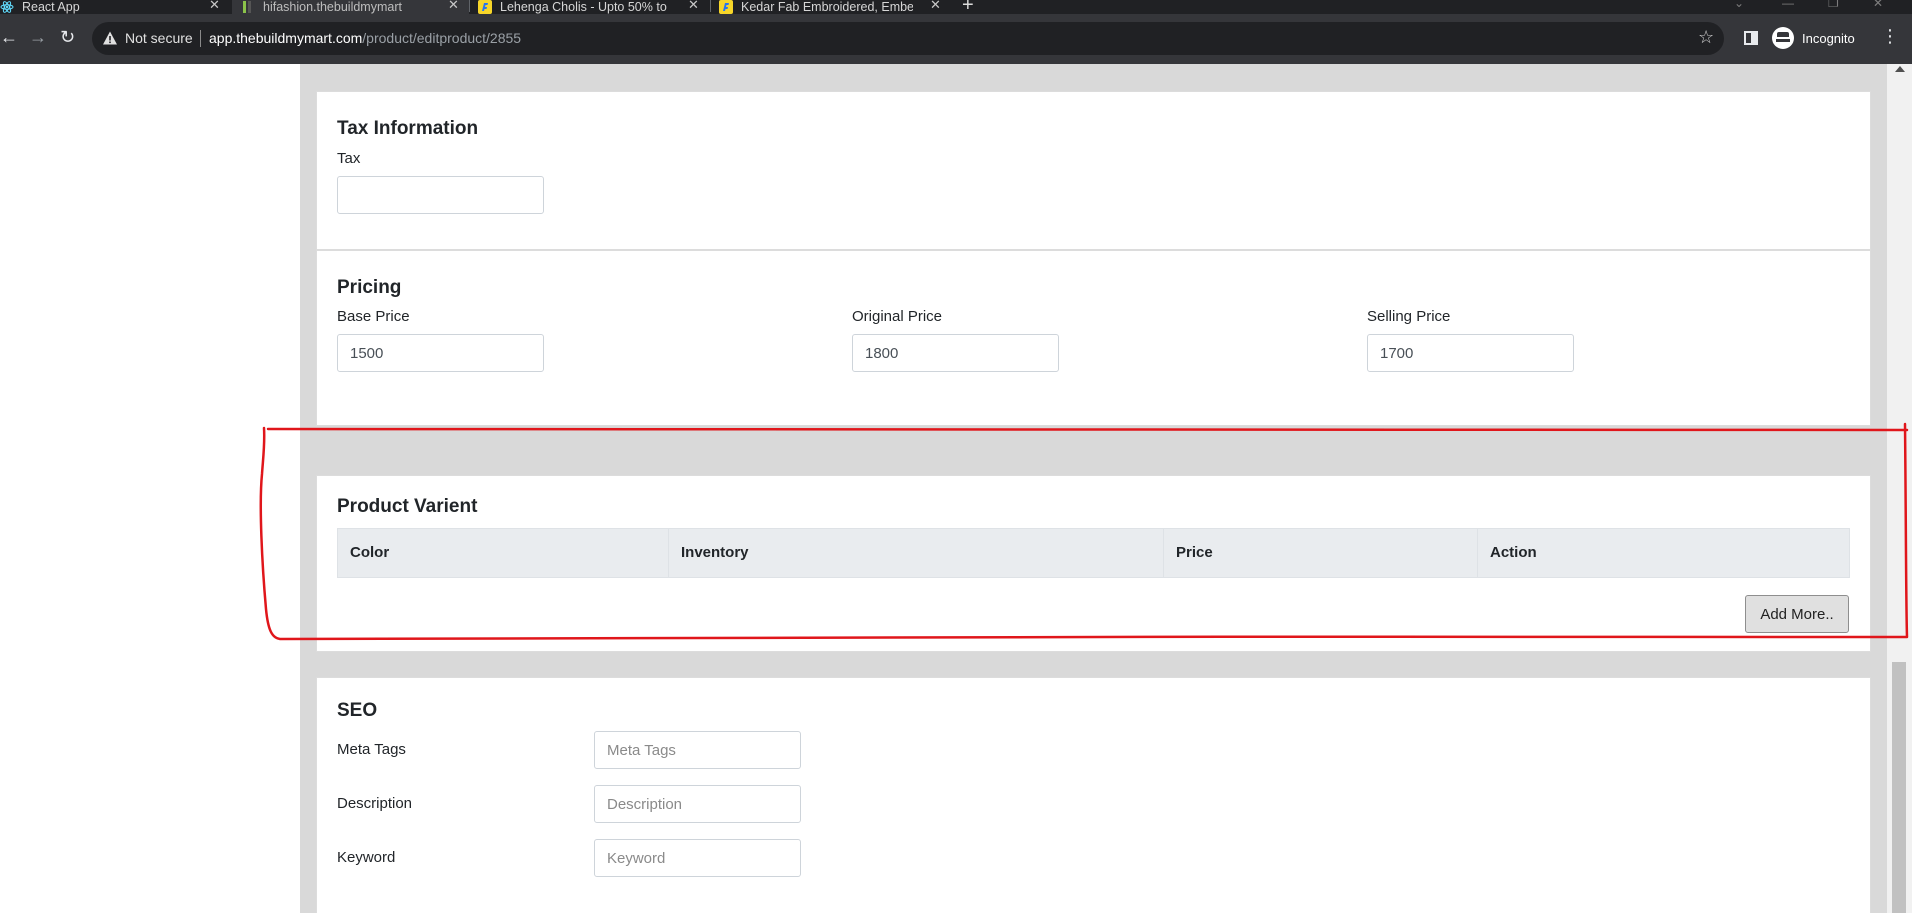  Describe the element at coordinates (1470, 353) in the screenshot. I see `selling-price-input` at that location.